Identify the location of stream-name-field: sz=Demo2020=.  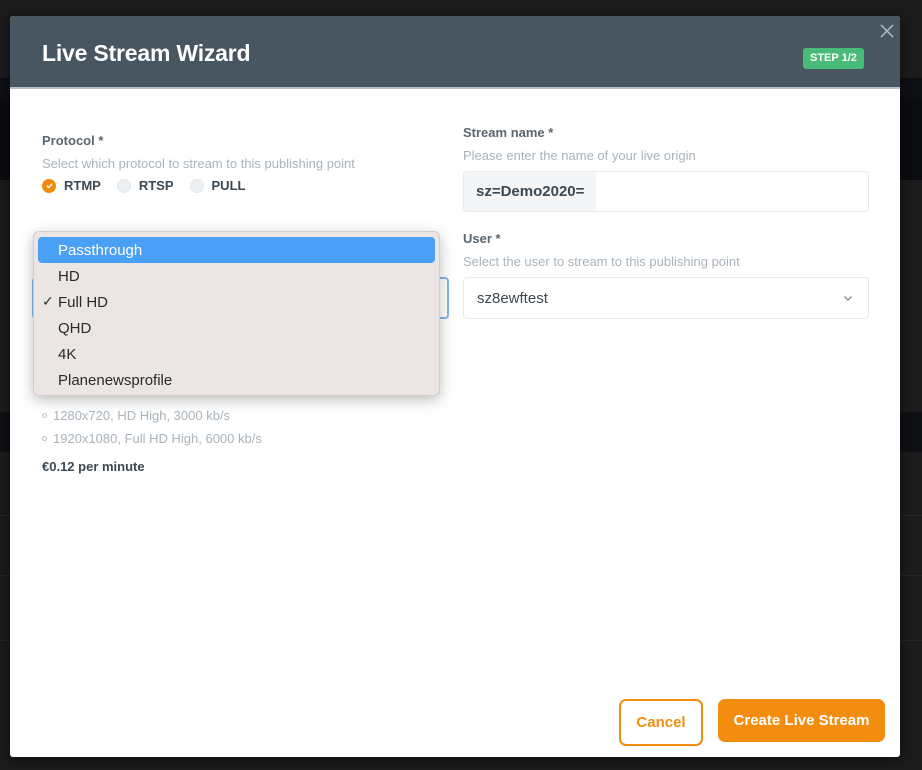
(666, 191).